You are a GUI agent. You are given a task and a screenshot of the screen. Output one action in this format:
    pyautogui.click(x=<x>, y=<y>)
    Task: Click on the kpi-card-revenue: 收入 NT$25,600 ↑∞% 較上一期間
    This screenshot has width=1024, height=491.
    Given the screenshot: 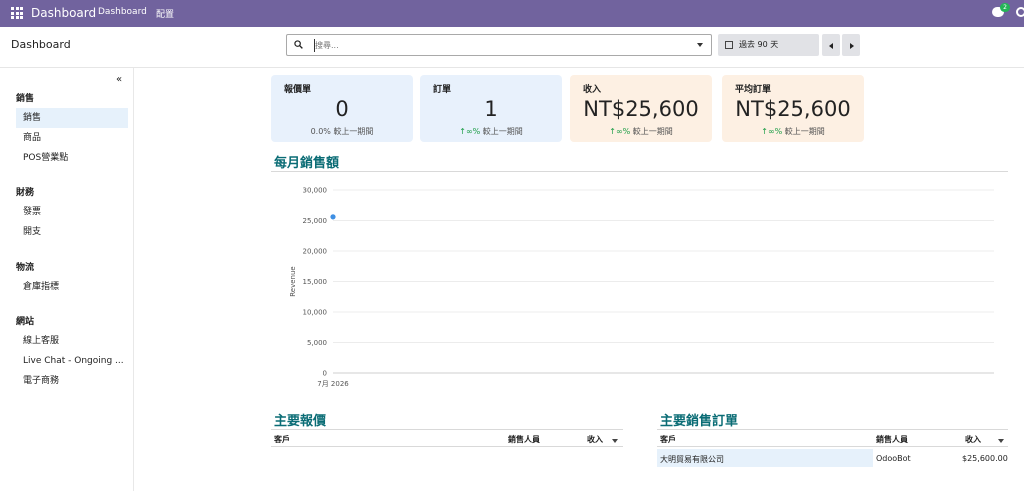 What is the action you would take?
    pyautogui.click(x=641, y=108)
    